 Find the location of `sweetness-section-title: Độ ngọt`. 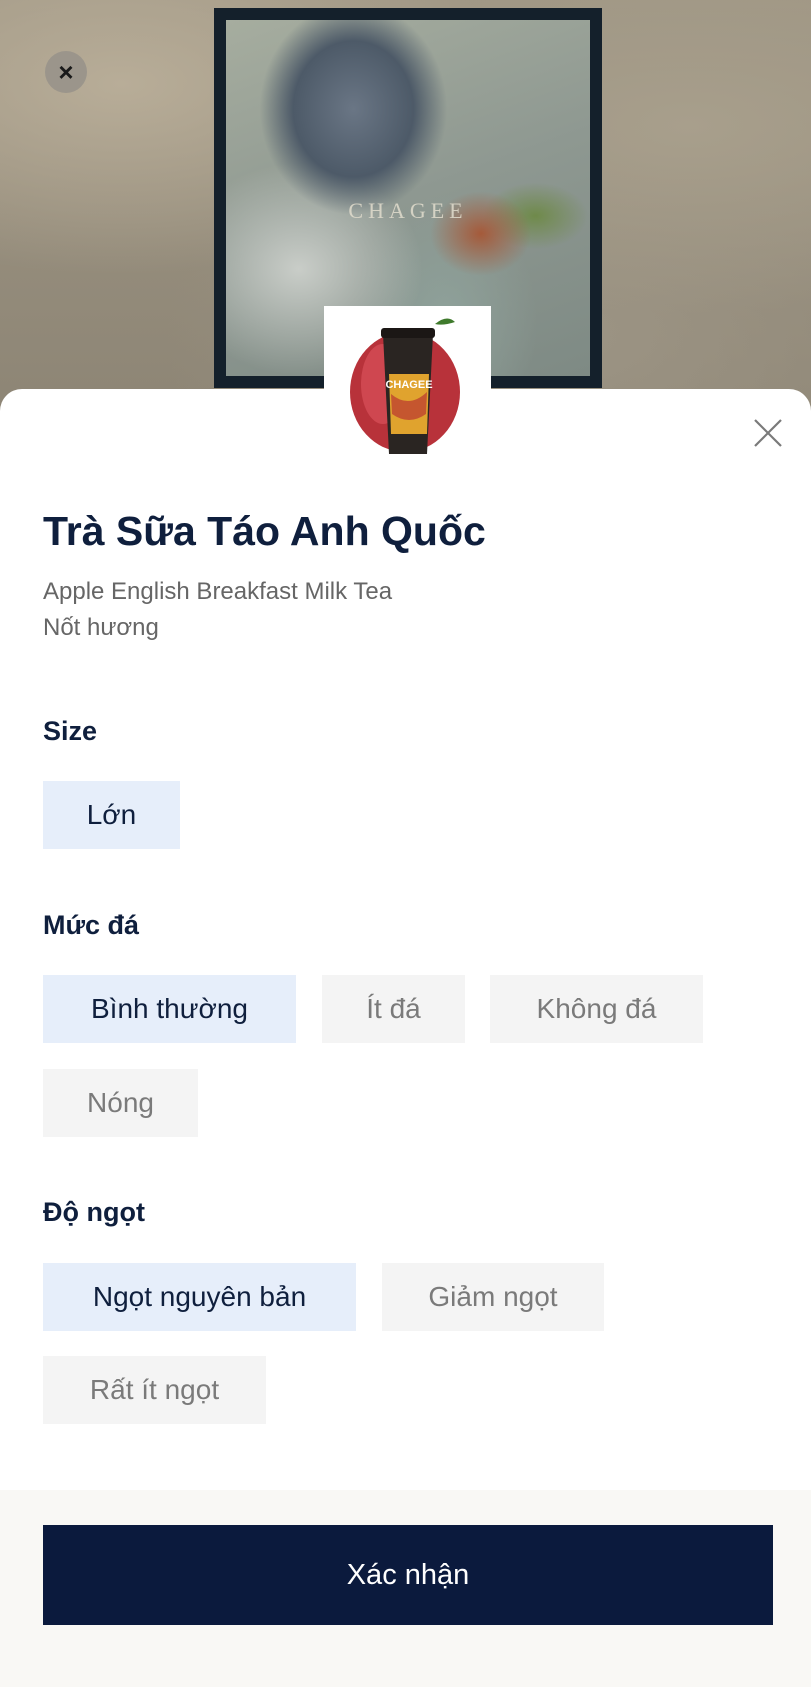

sweetness-section-title: Độ ngọt is located at coordinates (94, 1212).